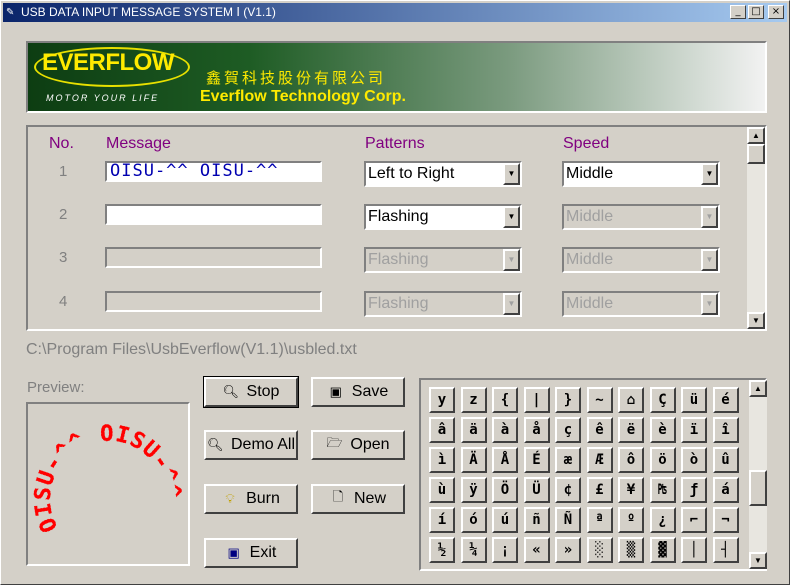 This screenshot has width=790, height=585. I want to click on pattern-select-2: Flashing ▼, so click(443, 217).